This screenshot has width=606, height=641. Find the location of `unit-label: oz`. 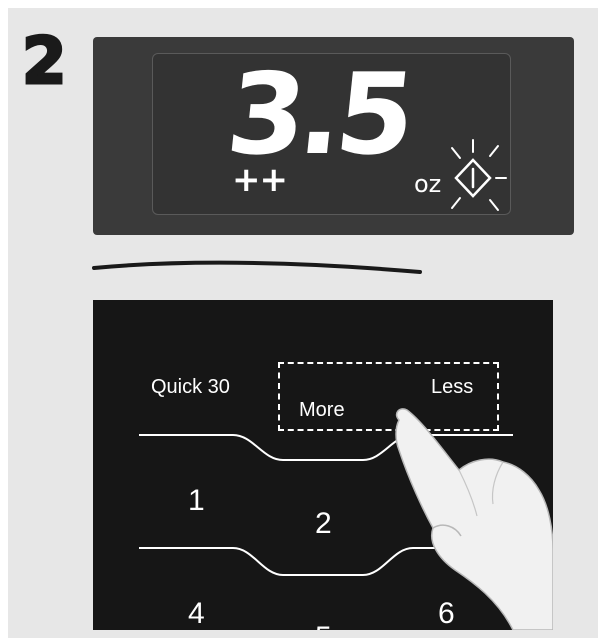

unit-label: oz is located at coordinates (428, 184).